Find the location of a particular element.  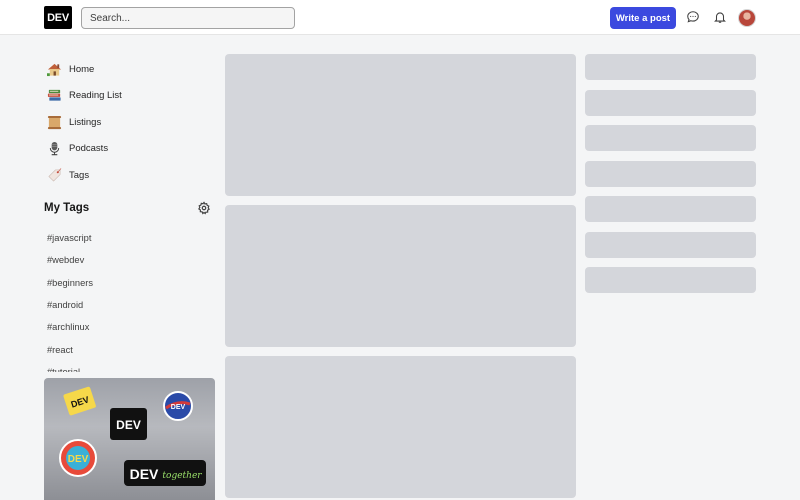

sidebar-nav: Home Reading List Listings Podcasts Tags is located at coordinates (129, 122).